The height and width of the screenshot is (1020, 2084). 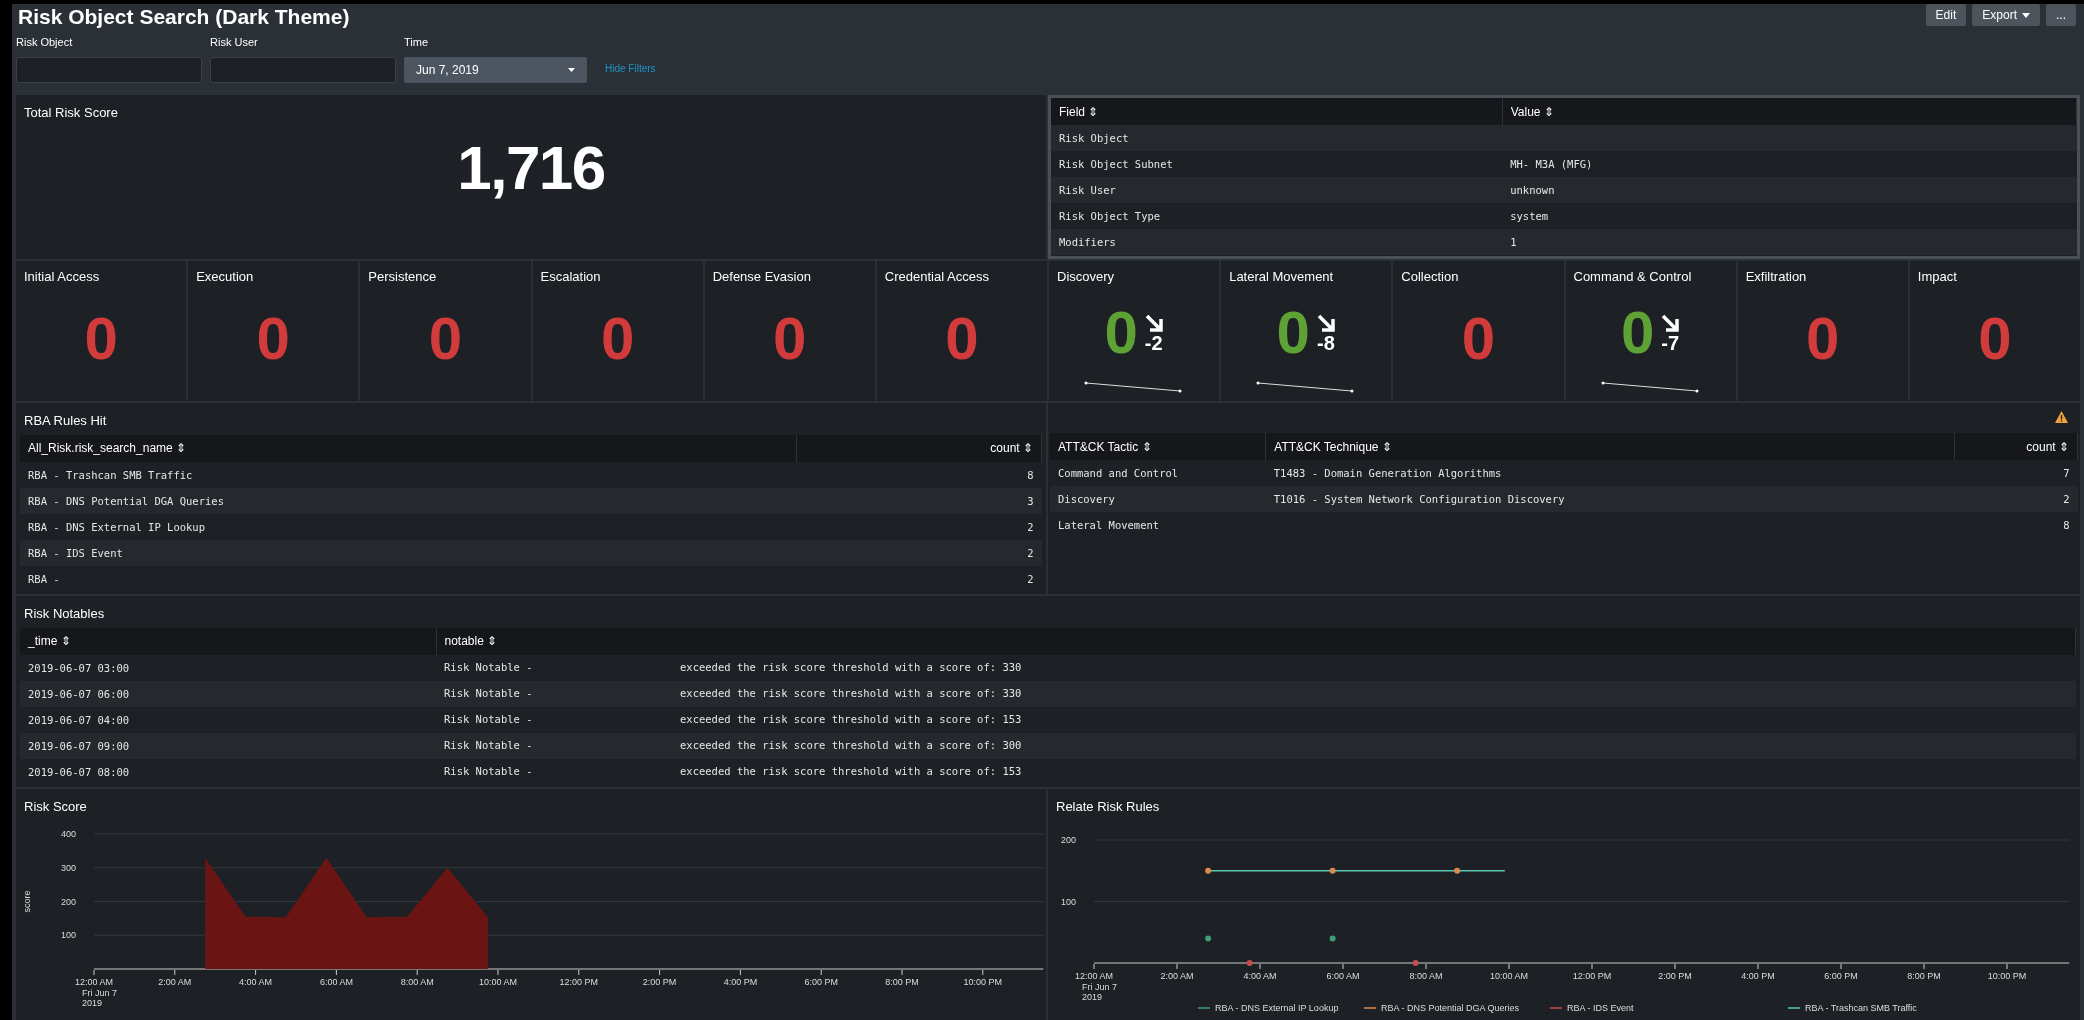 What do you see at coordinates (851, 719) in the screenshot?
I see `table-cell-text: exceeded the risk score threshold with a score of: 153` at bounding box center [851, 719].